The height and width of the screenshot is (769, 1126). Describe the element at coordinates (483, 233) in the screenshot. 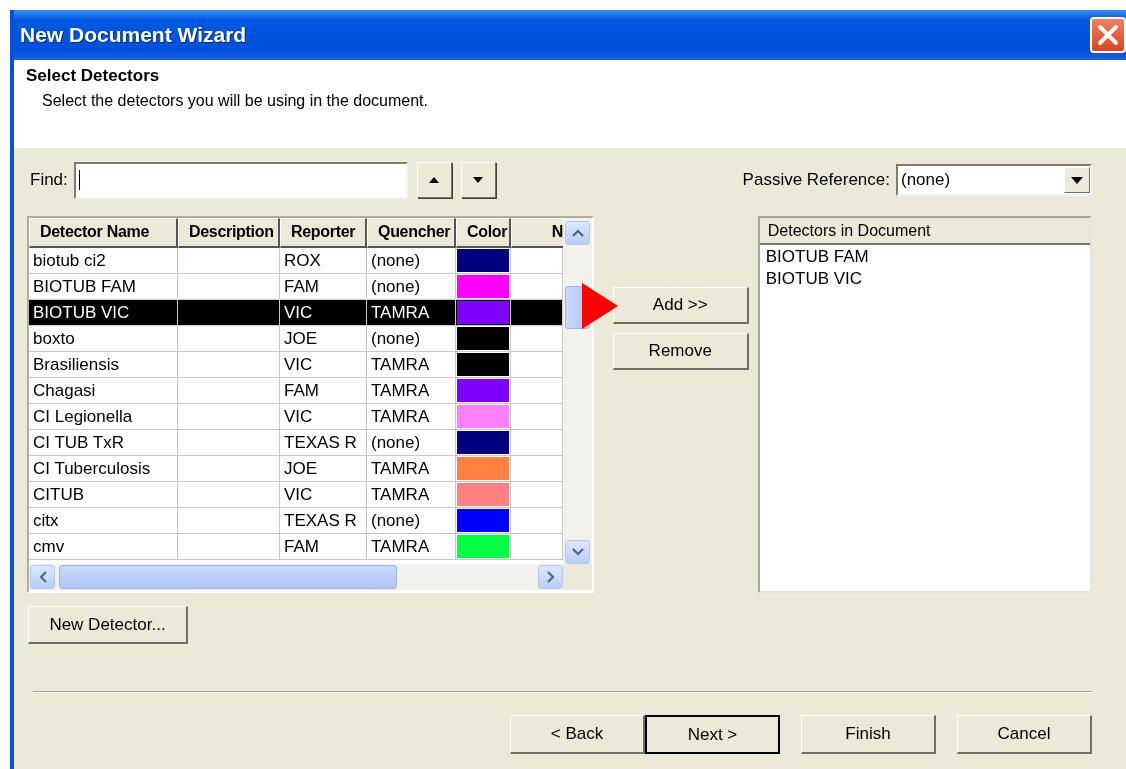

I see `column-header: Color` at that location.